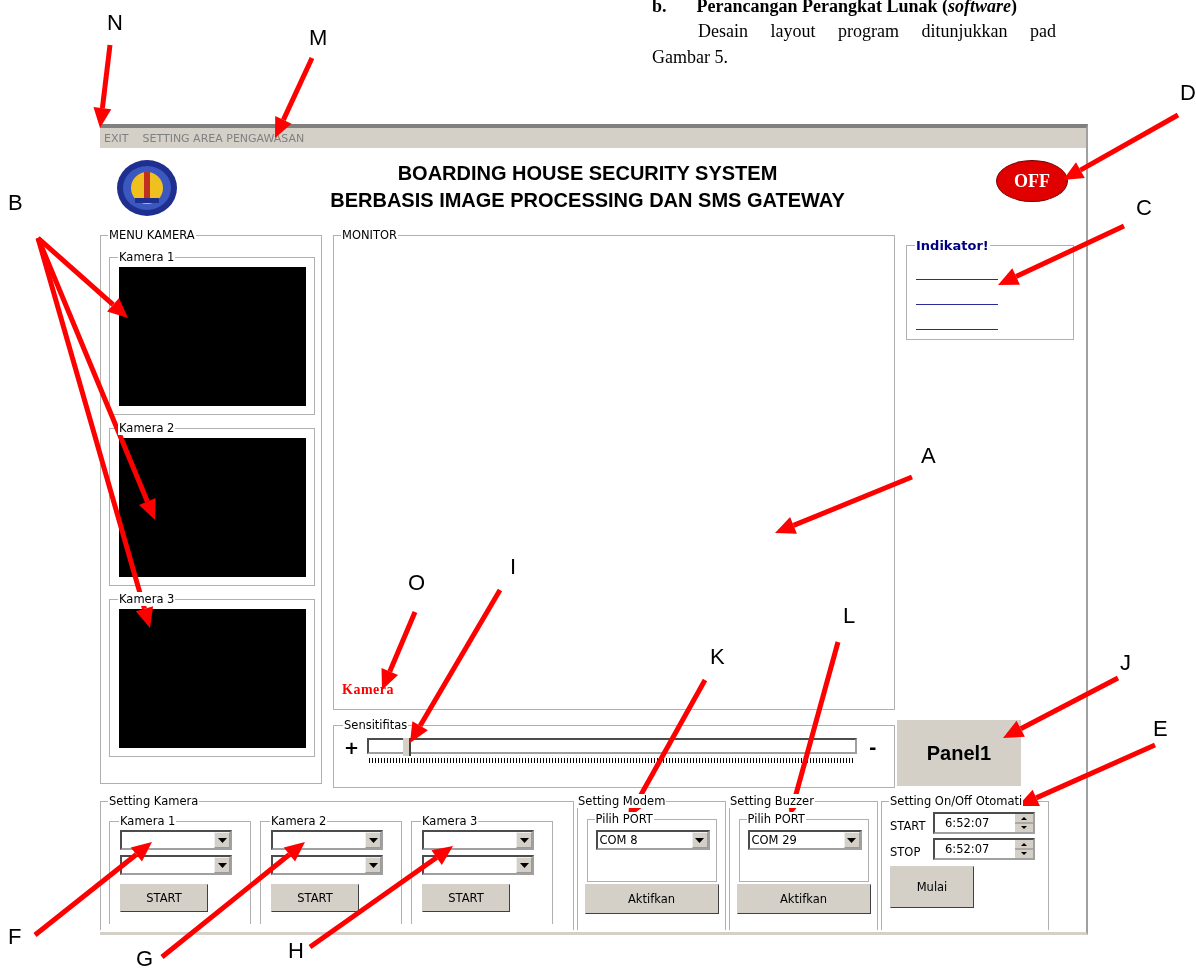 The height and width of the screenshot is (972, 1196). I want to click on group-title: Setting Modem, so click(622, 801).